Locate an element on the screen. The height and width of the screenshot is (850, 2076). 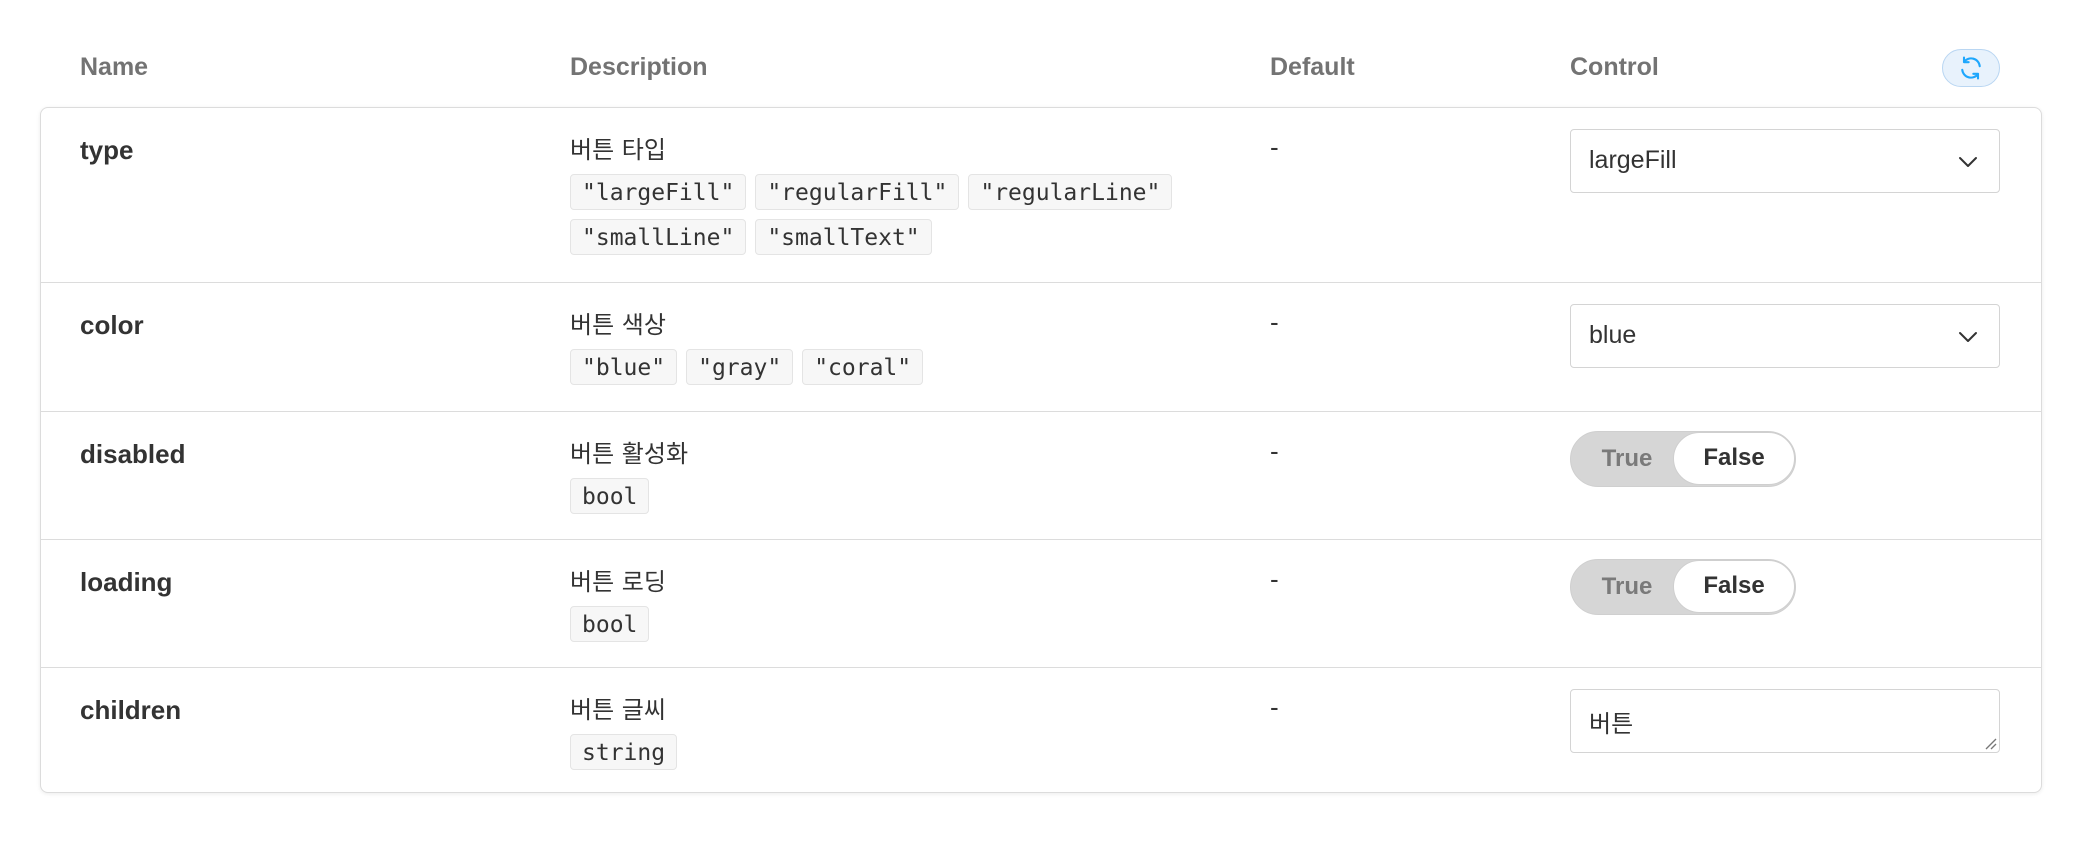
value-chip: "gray" is located at coordinates (740, 367).